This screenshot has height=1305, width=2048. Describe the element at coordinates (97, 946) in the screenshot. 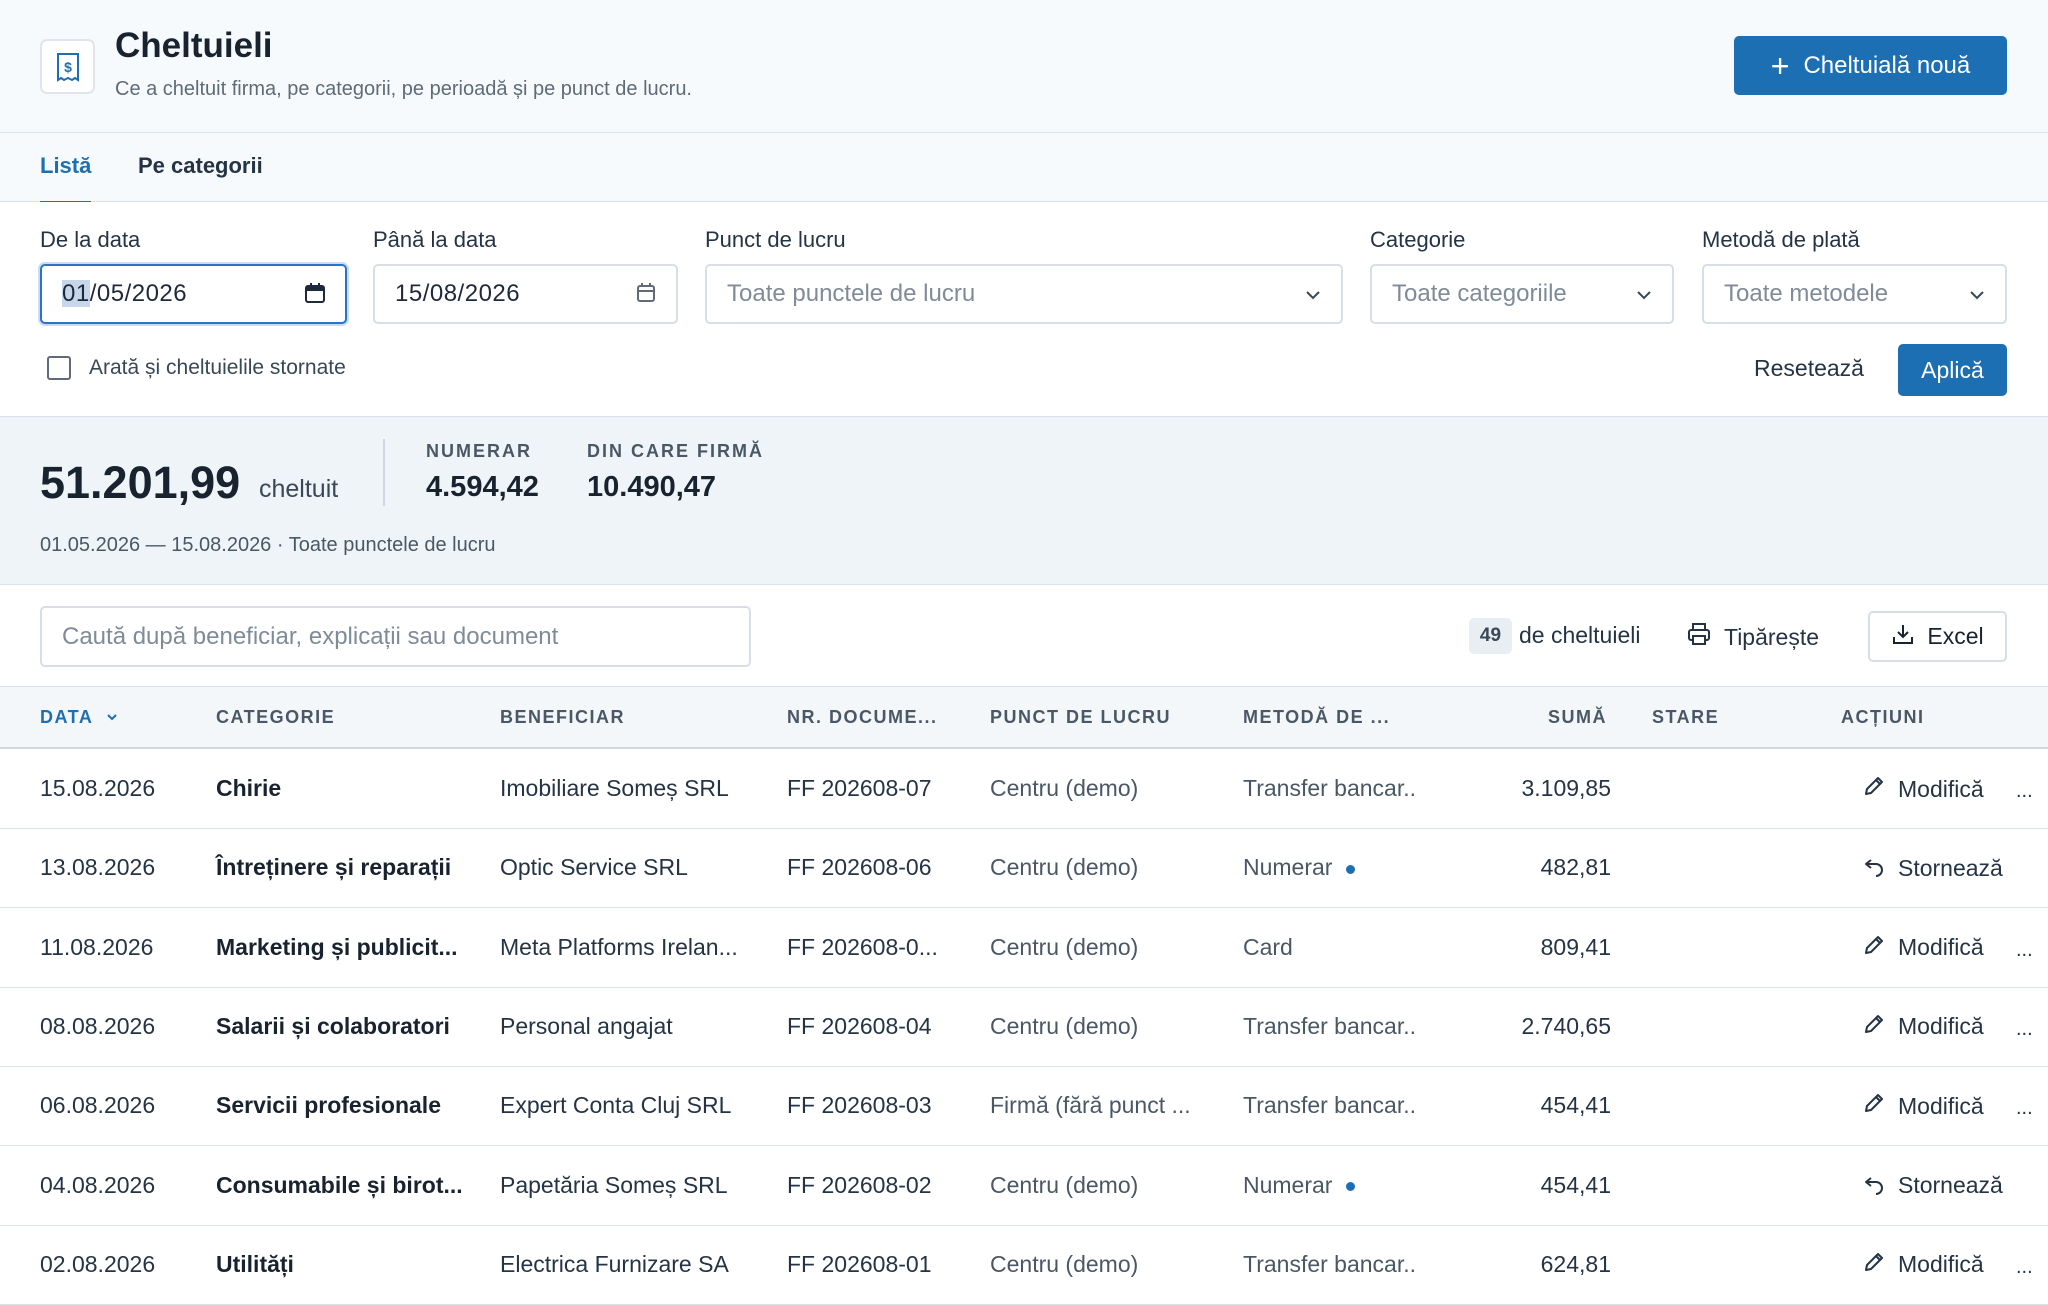

I see `cell-date: 11.08.2026` at that location.